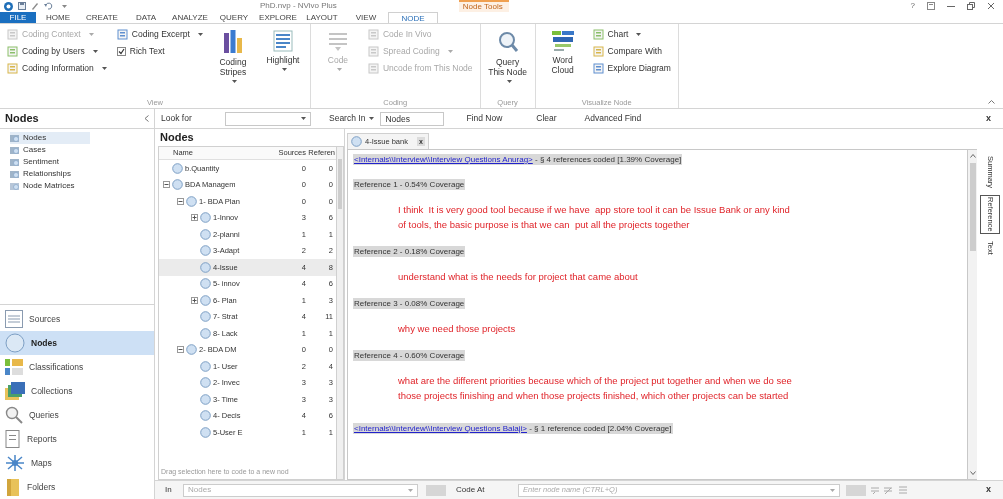 Image resolution: width=1003 pixels, height=499 pixels. I want to click on help-button: ?, so click(912, 6).